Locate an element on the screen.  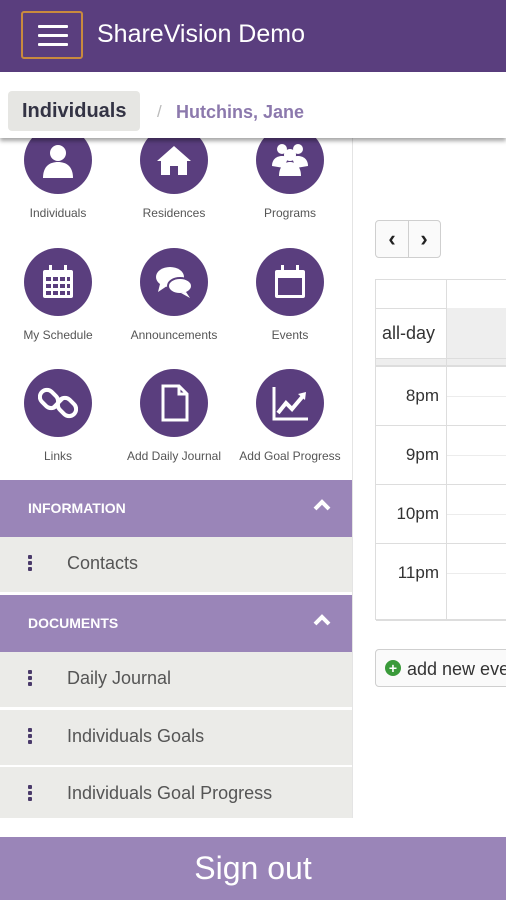
tile-add-daily-journal: Add Daily Journal is located at coordinates (174, 416).